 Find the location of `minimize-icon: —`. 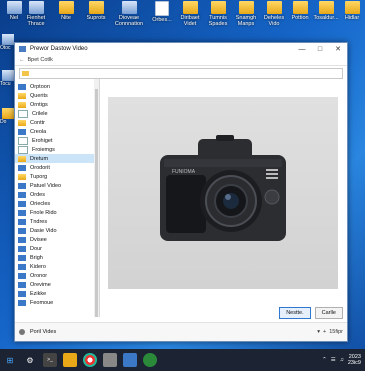

minimize-icon: — is located at coordinates (302, 49).